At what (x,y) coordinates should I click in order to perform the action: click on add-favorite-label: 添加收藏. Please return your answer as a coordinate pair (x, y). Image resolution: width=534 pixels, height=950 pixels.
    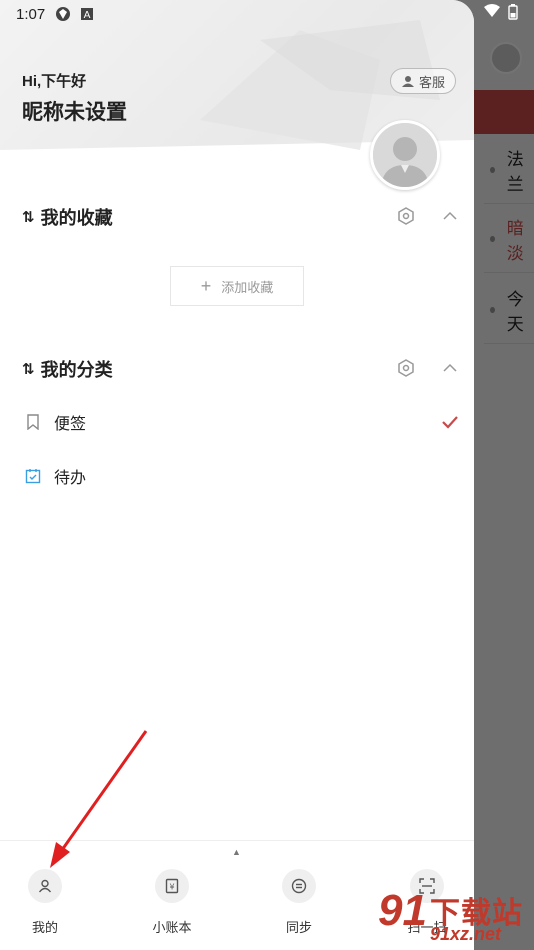
    Looking at the image, I should click on (247, 287).